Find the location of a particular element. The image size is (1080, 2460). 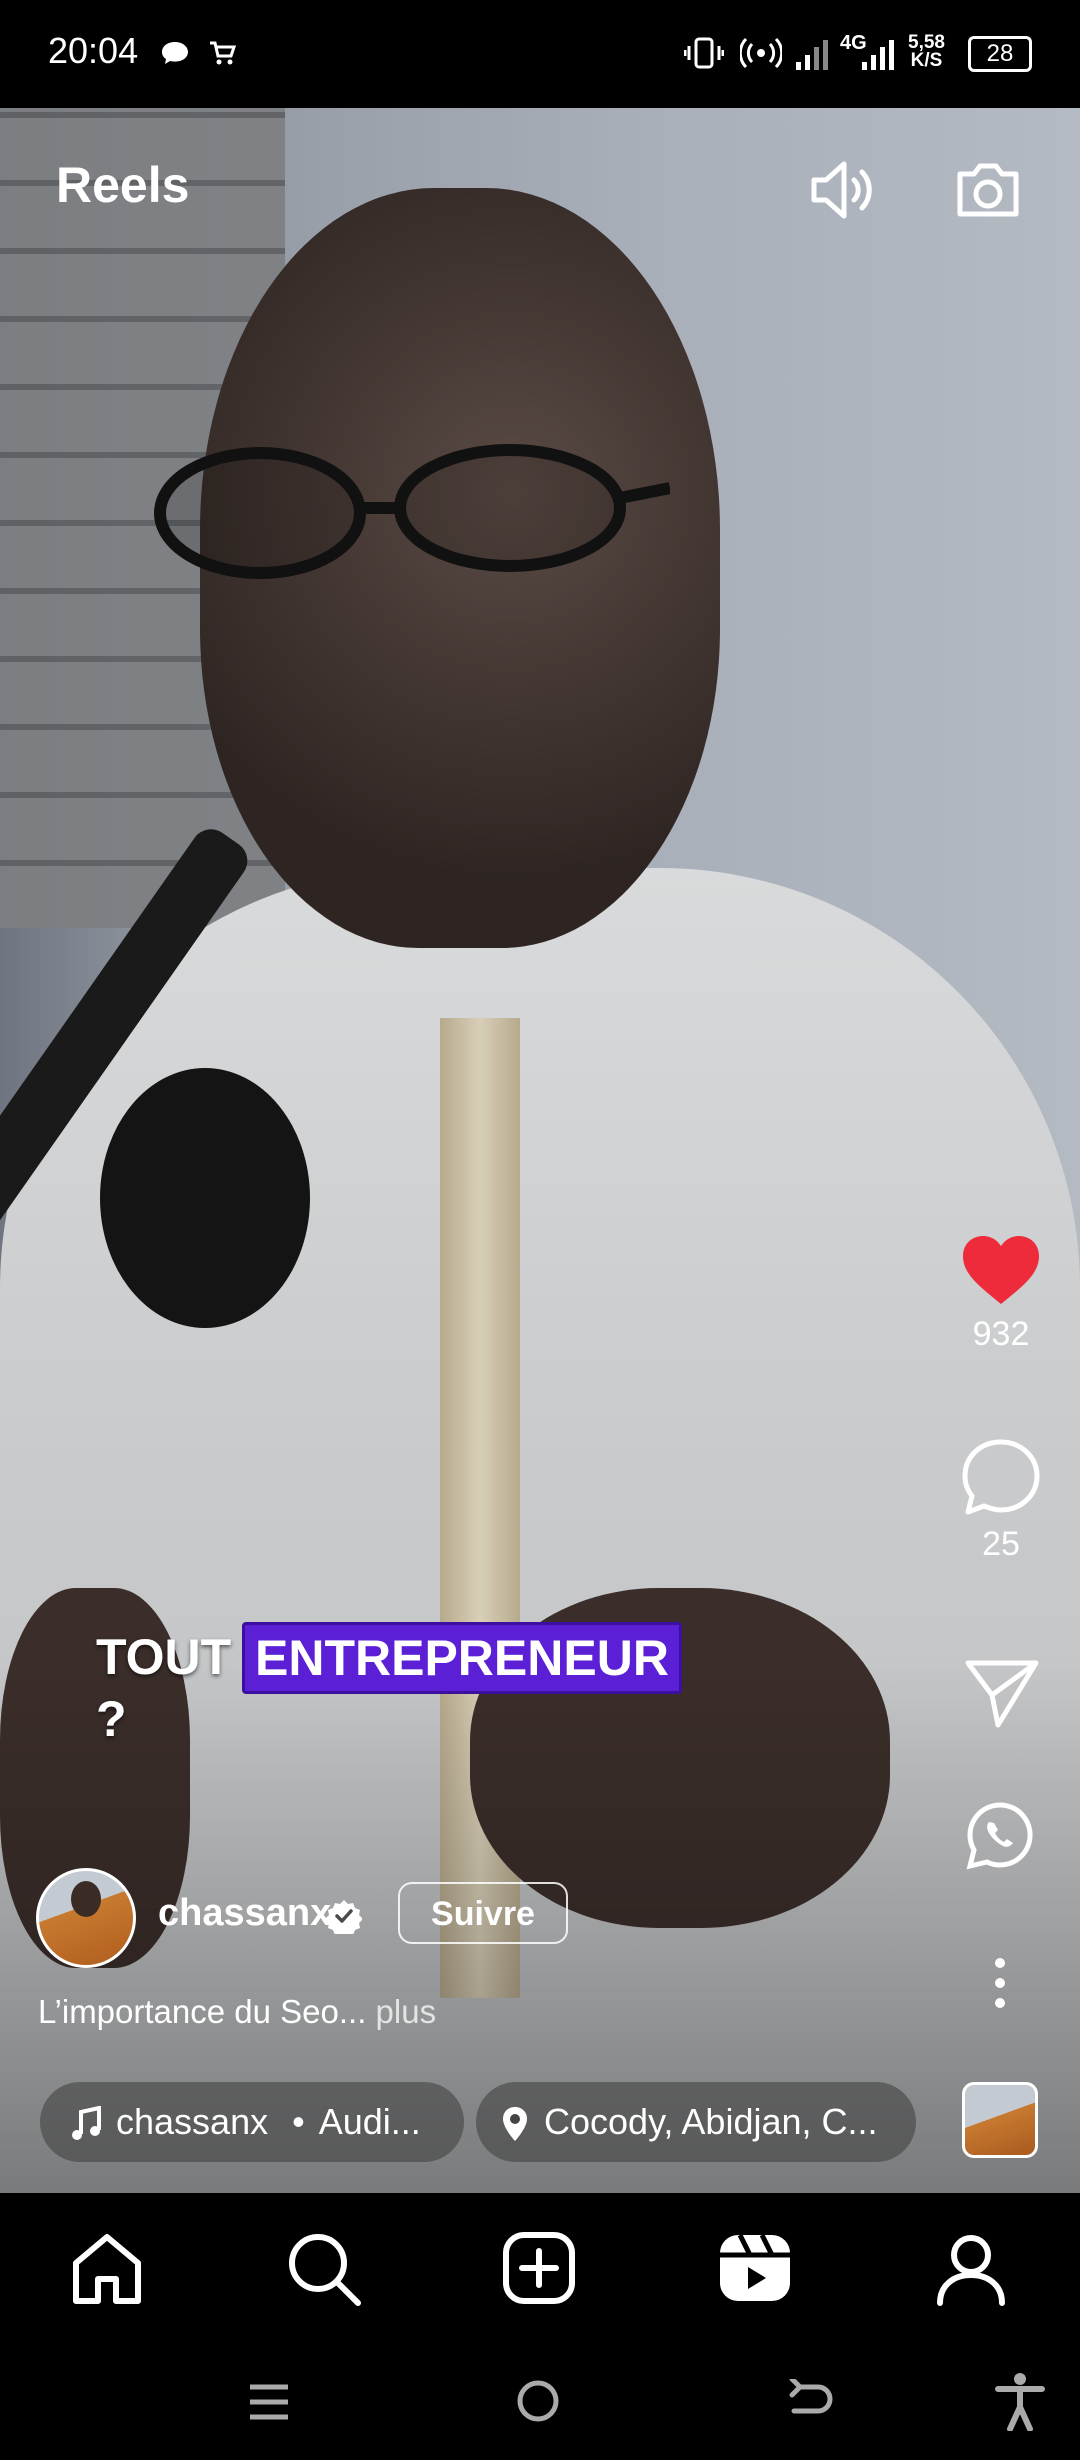

chat-bubble-icon is located at coordinates (175, 53).